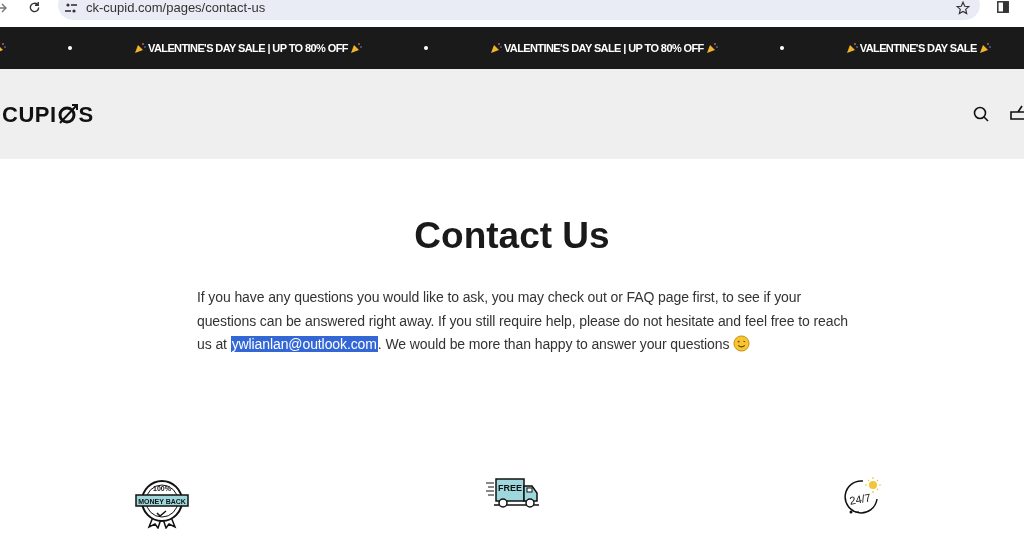  Describe the element at coordinates (918, 48) in the screenshot. I see `sale-announcement: VALENTINE'S DAY SALE` at that location.